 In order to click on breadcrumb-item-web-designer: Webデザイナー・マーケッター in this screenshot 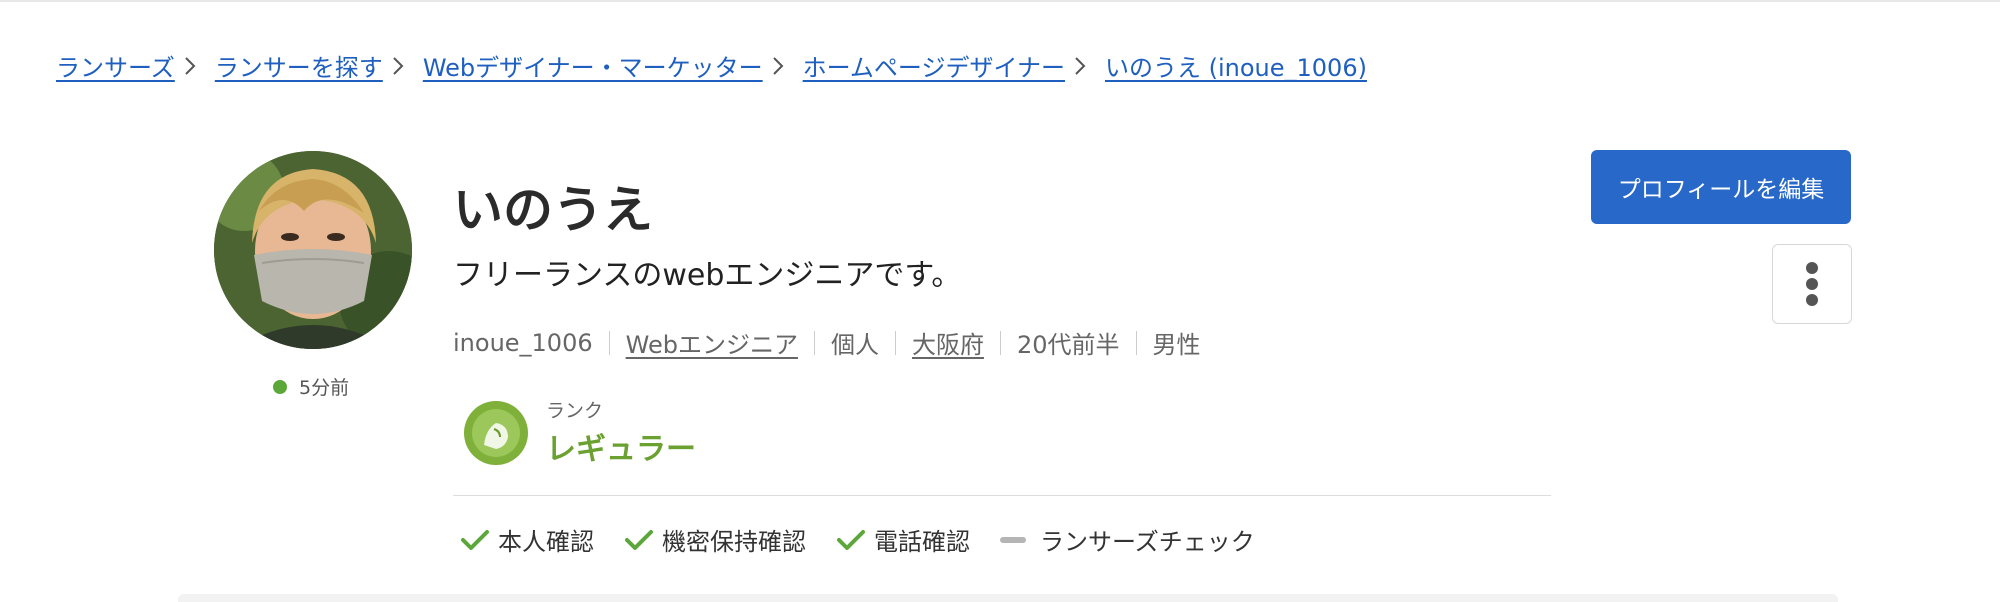, I will do `click(593, 65)`.